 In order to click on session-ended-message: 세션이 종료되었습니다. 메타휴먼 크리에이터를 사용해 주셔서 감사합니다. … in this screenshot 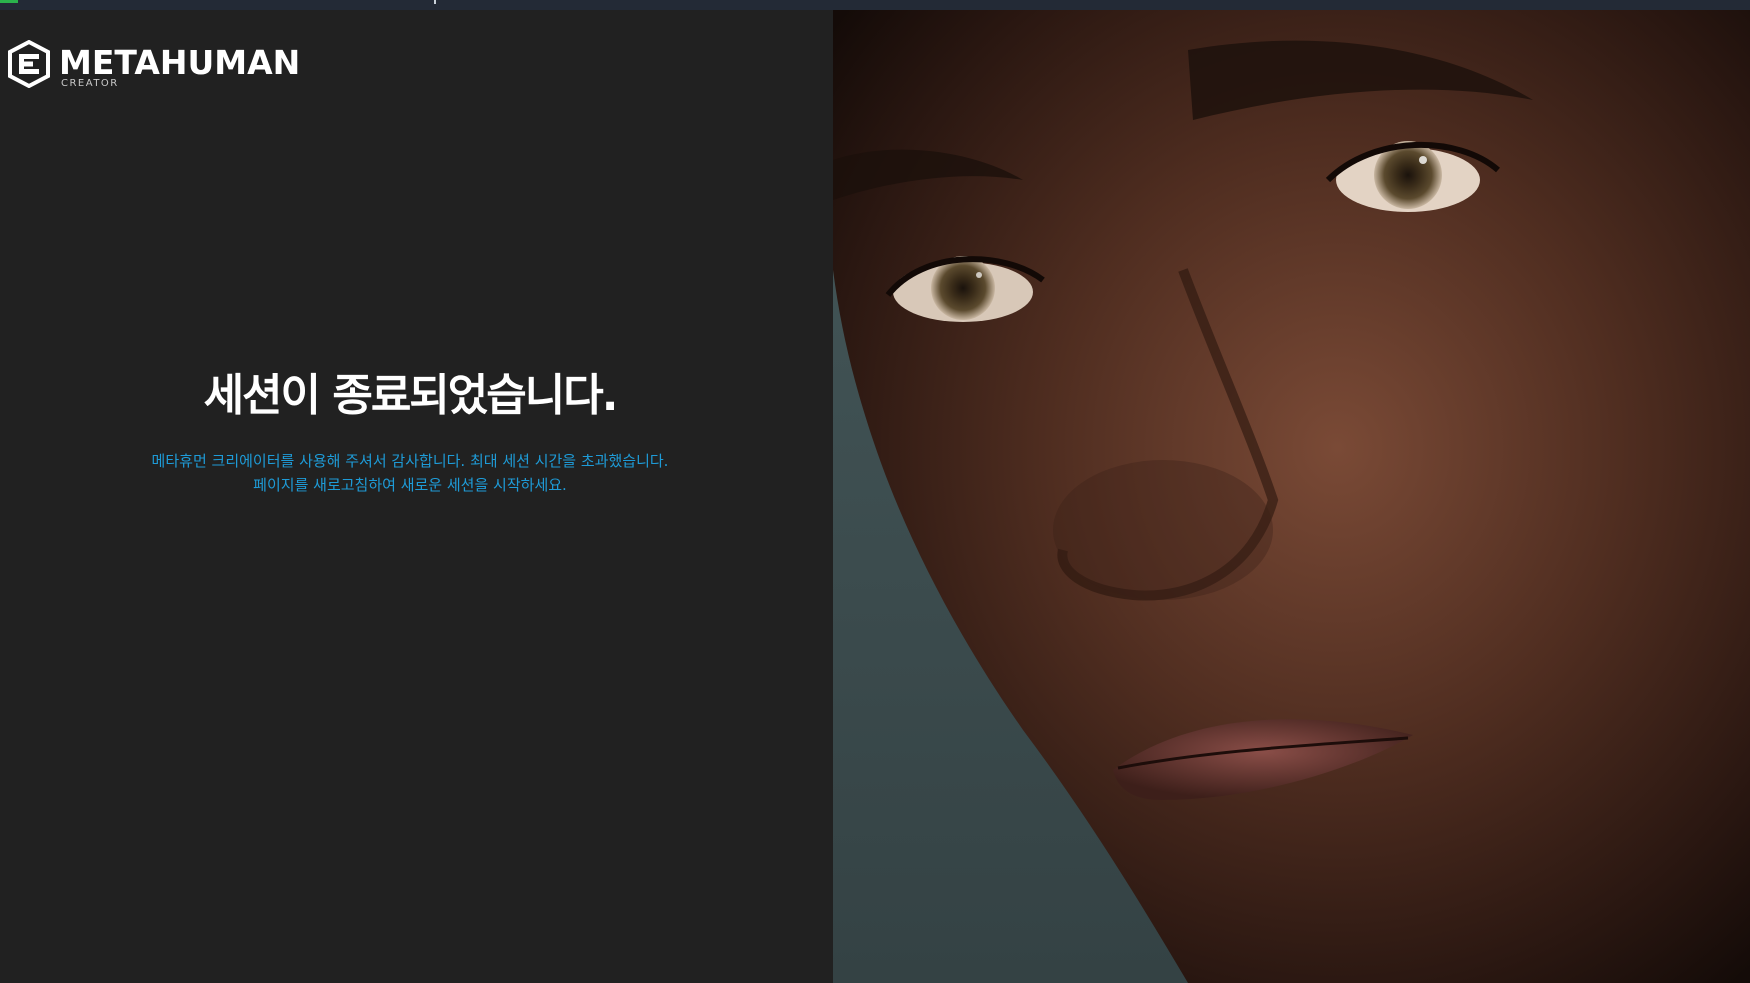, I will do `click(410, 433)`.